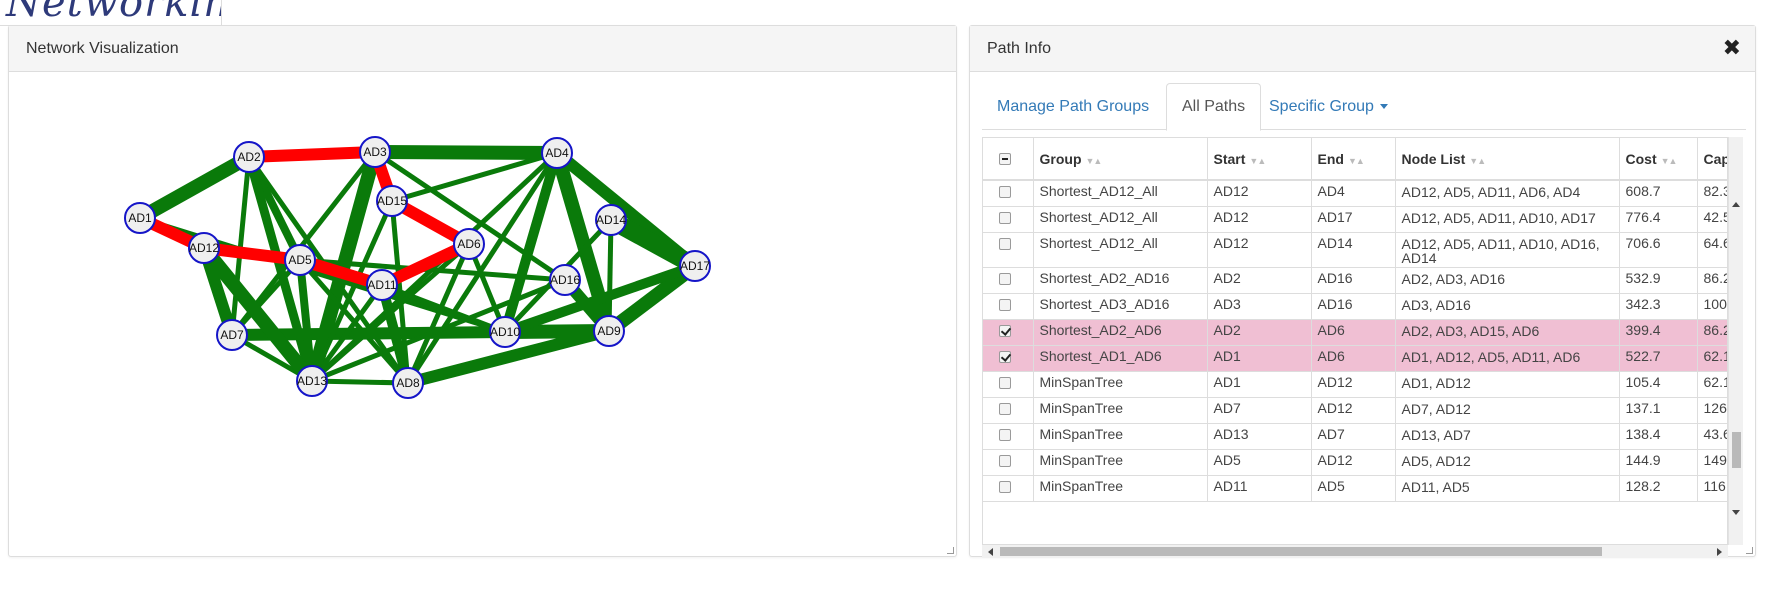 The height and width of the screenshot is (589, 1765). Describe the element at coordinates (1259, 436) in the screenshot. I see `cell-start: AD13` at that location.